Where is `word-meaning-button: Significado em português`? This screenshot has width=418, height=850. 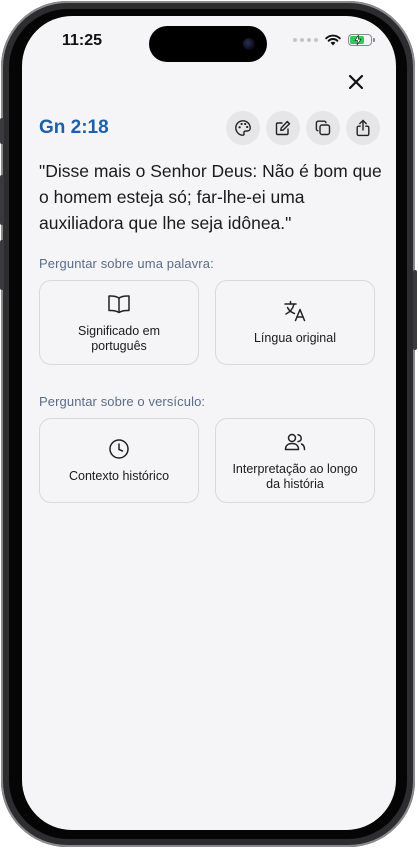
word-meaning-button: Significado em português is located at coordinates (119, 322).